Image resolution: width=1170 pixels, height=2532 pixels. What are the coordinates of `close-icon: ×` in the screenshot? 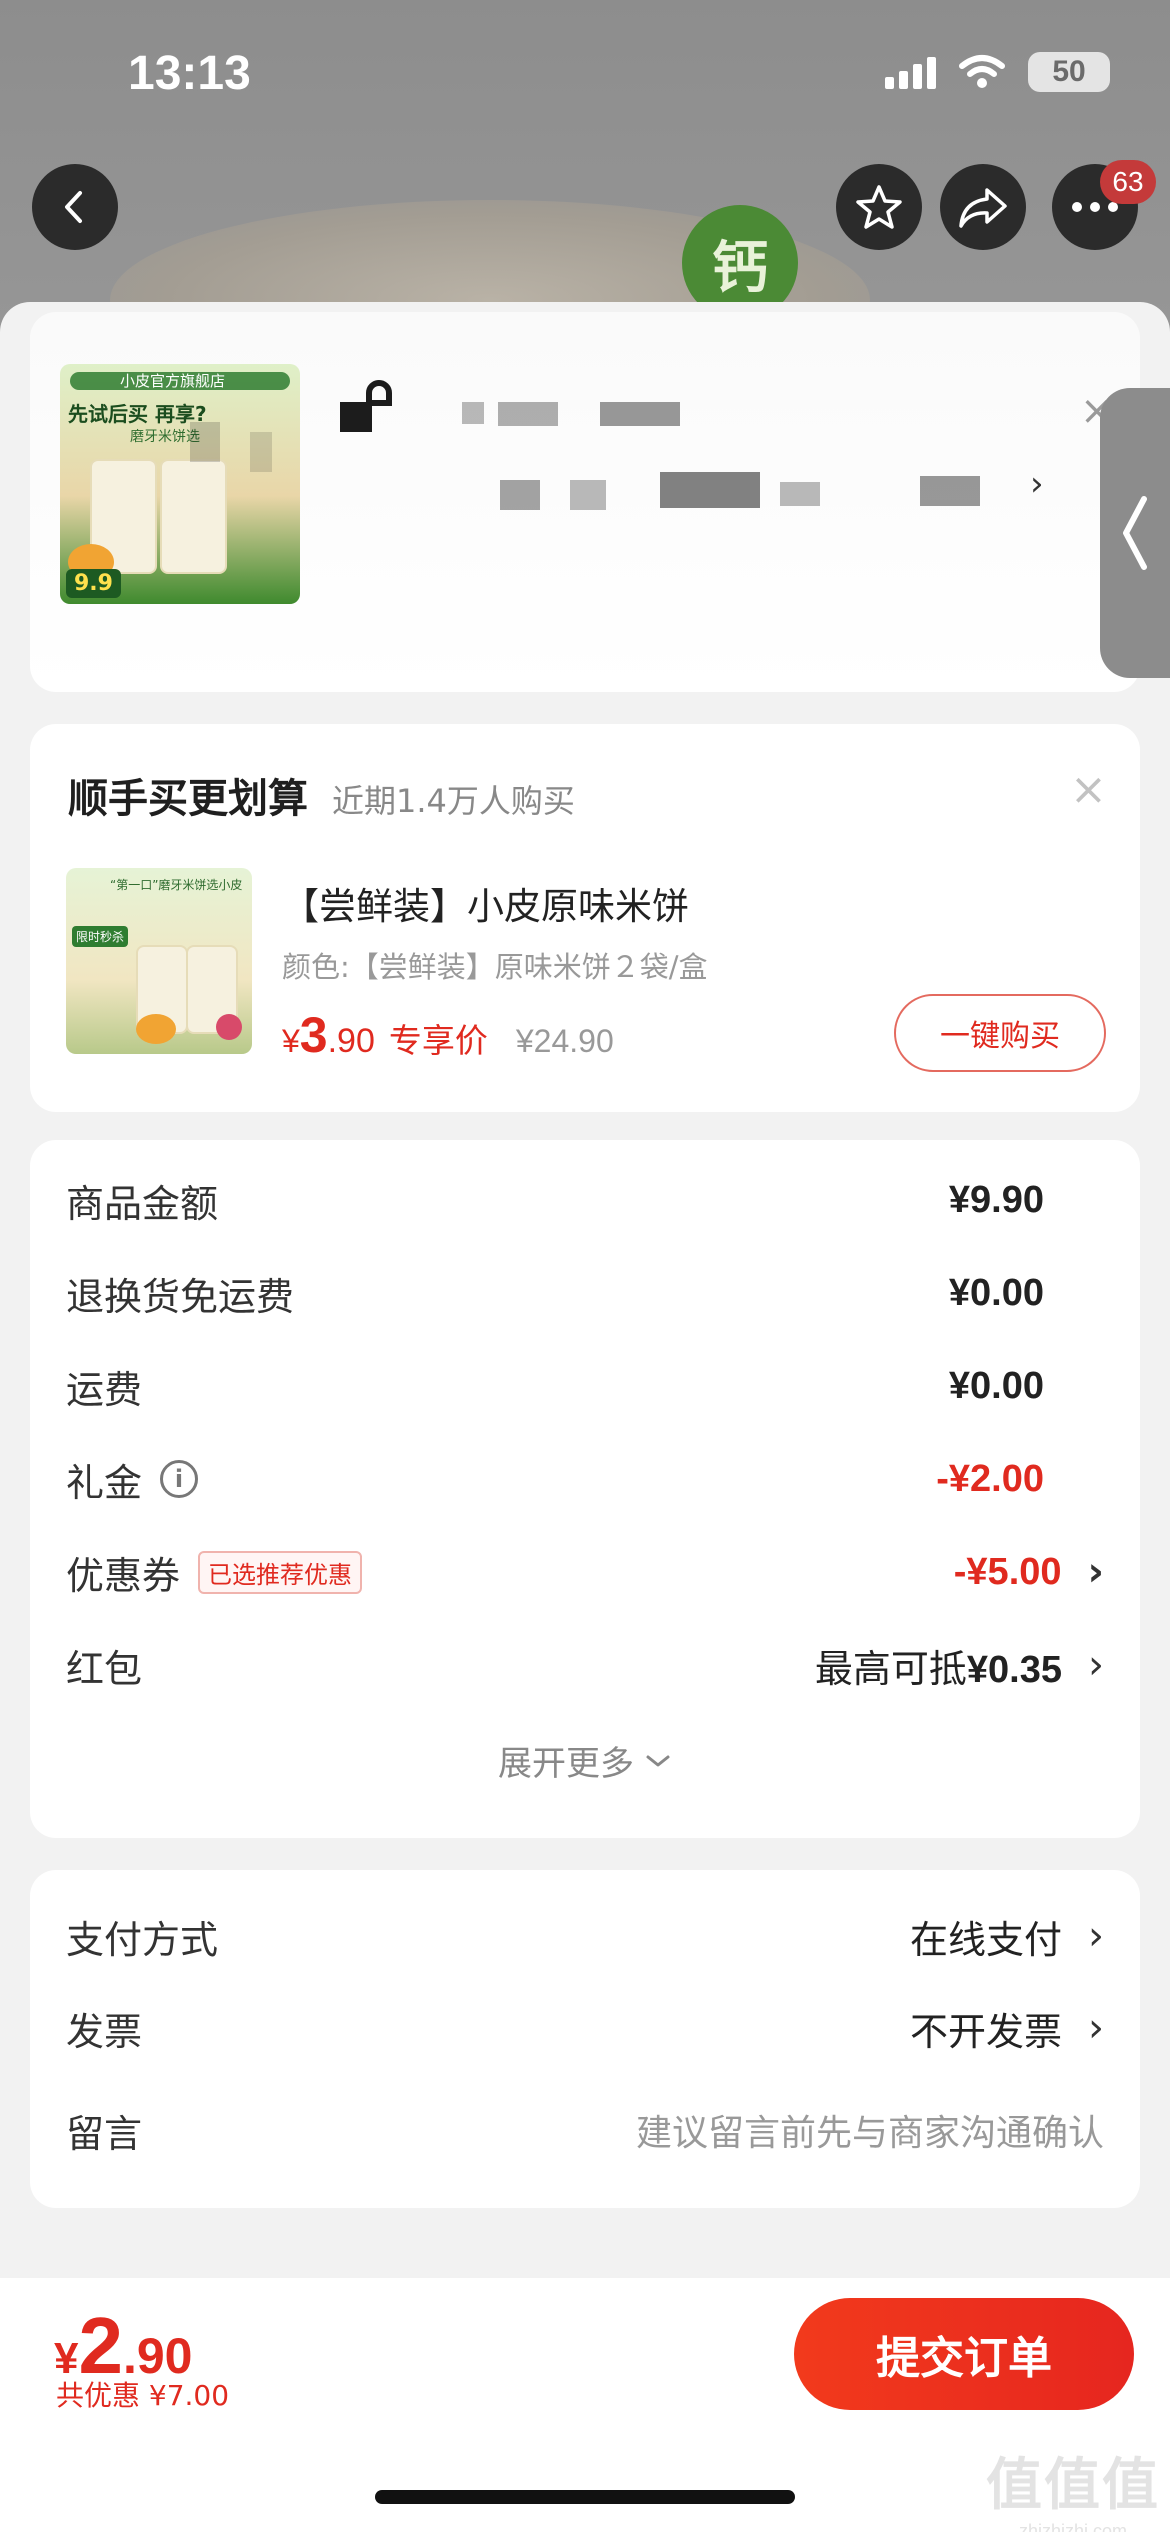 It's located at (1088, 789).